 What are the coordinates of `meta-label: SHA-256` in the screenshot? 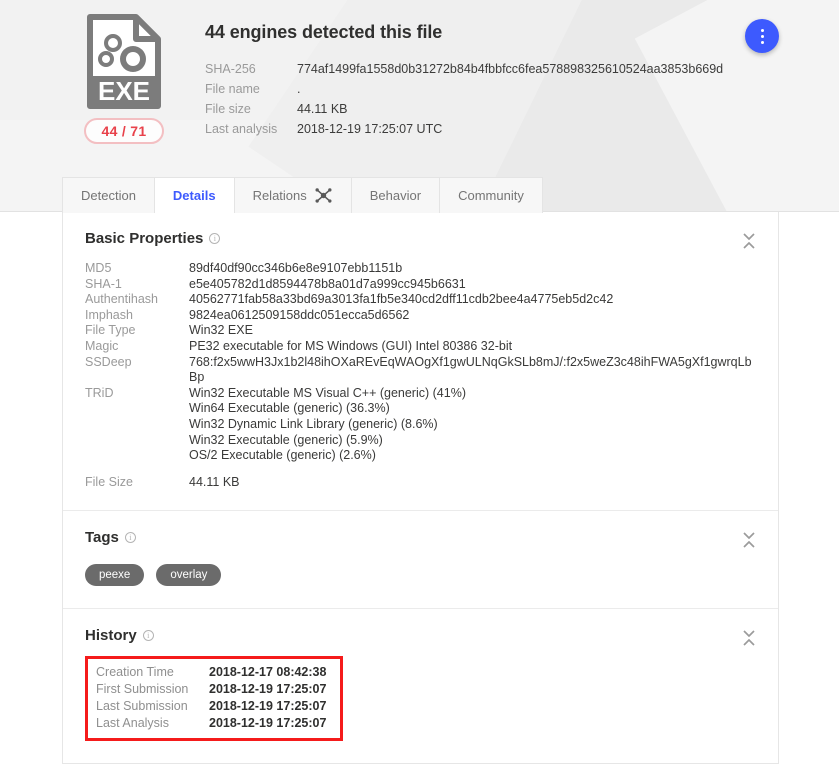 It's located at (230, 69).